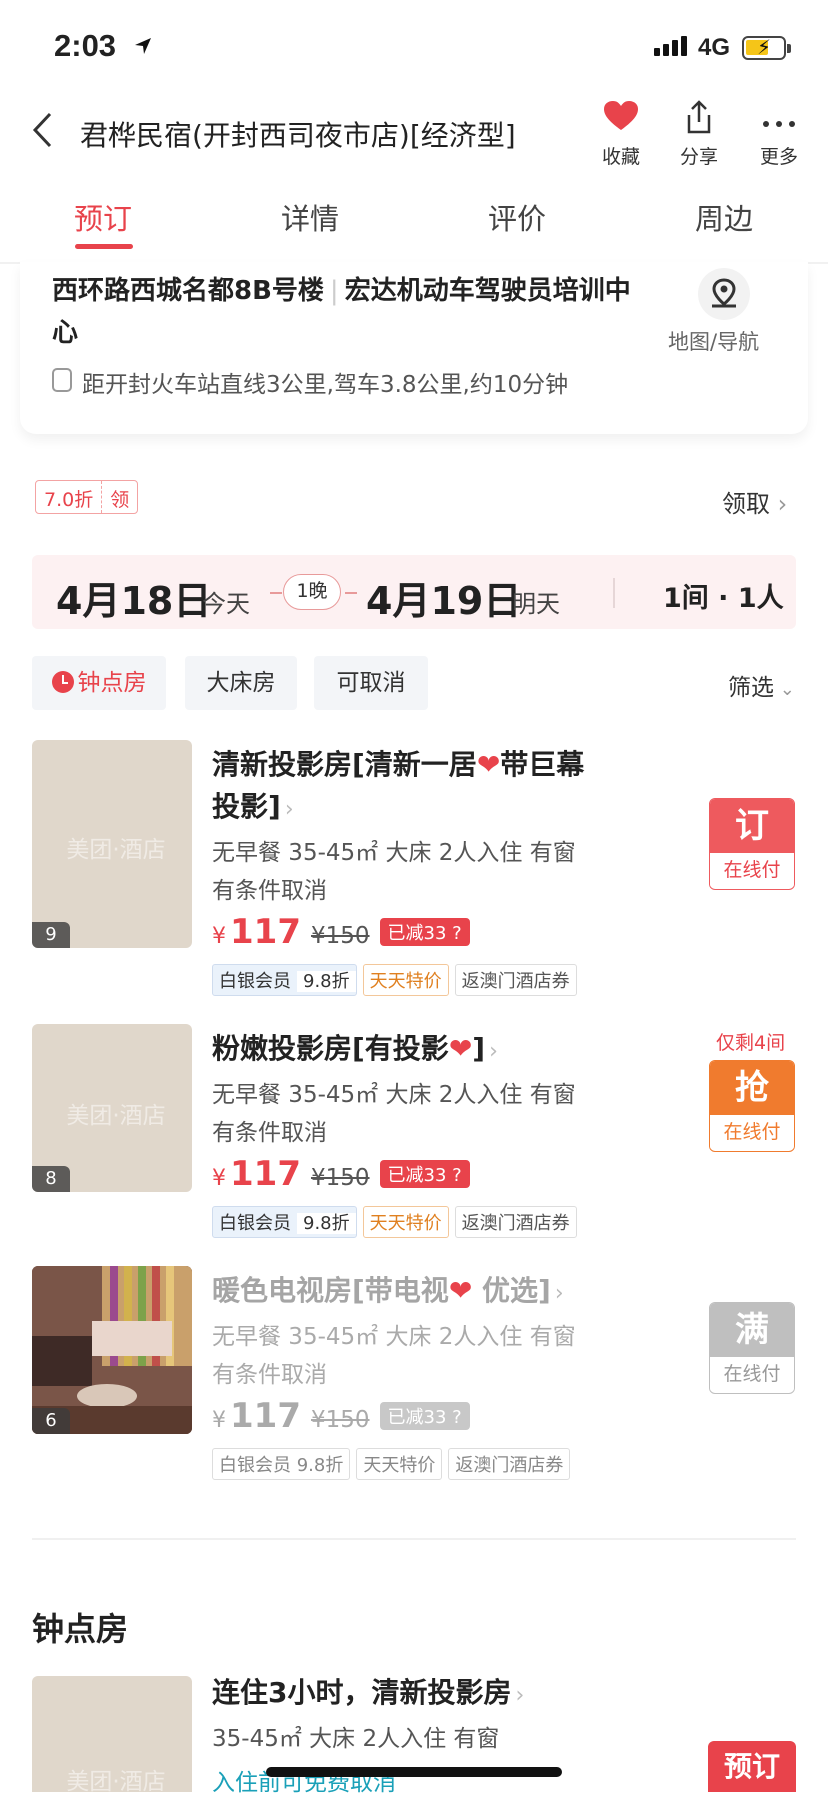  Describe the element at coordinates (344, 764) in the screenshot. I see `room-name-part: 清新投影房[清新一居` at that location.